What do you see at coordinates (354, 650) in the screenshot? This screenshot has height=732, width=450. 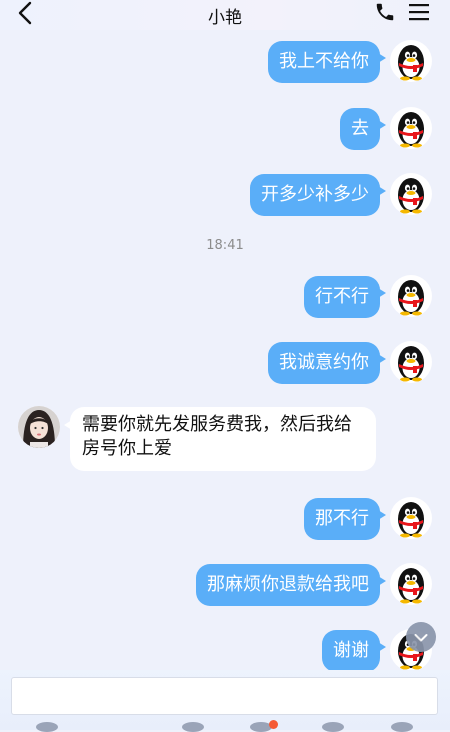 I see `message-bubble: 谢谢` at bounding box center [354, 650].